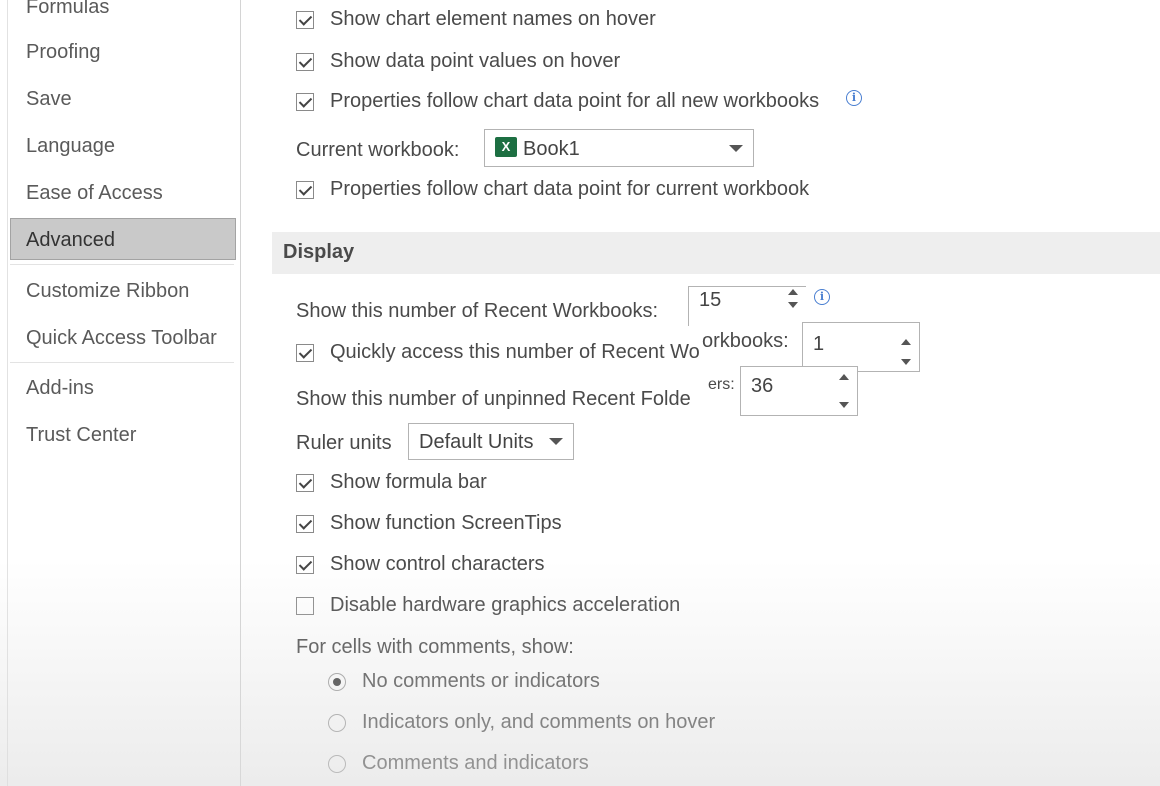  Describe the element at coordinates (721, 384) in the screenshot. I see `recent-folders-overlay-label: ers:` at that location.